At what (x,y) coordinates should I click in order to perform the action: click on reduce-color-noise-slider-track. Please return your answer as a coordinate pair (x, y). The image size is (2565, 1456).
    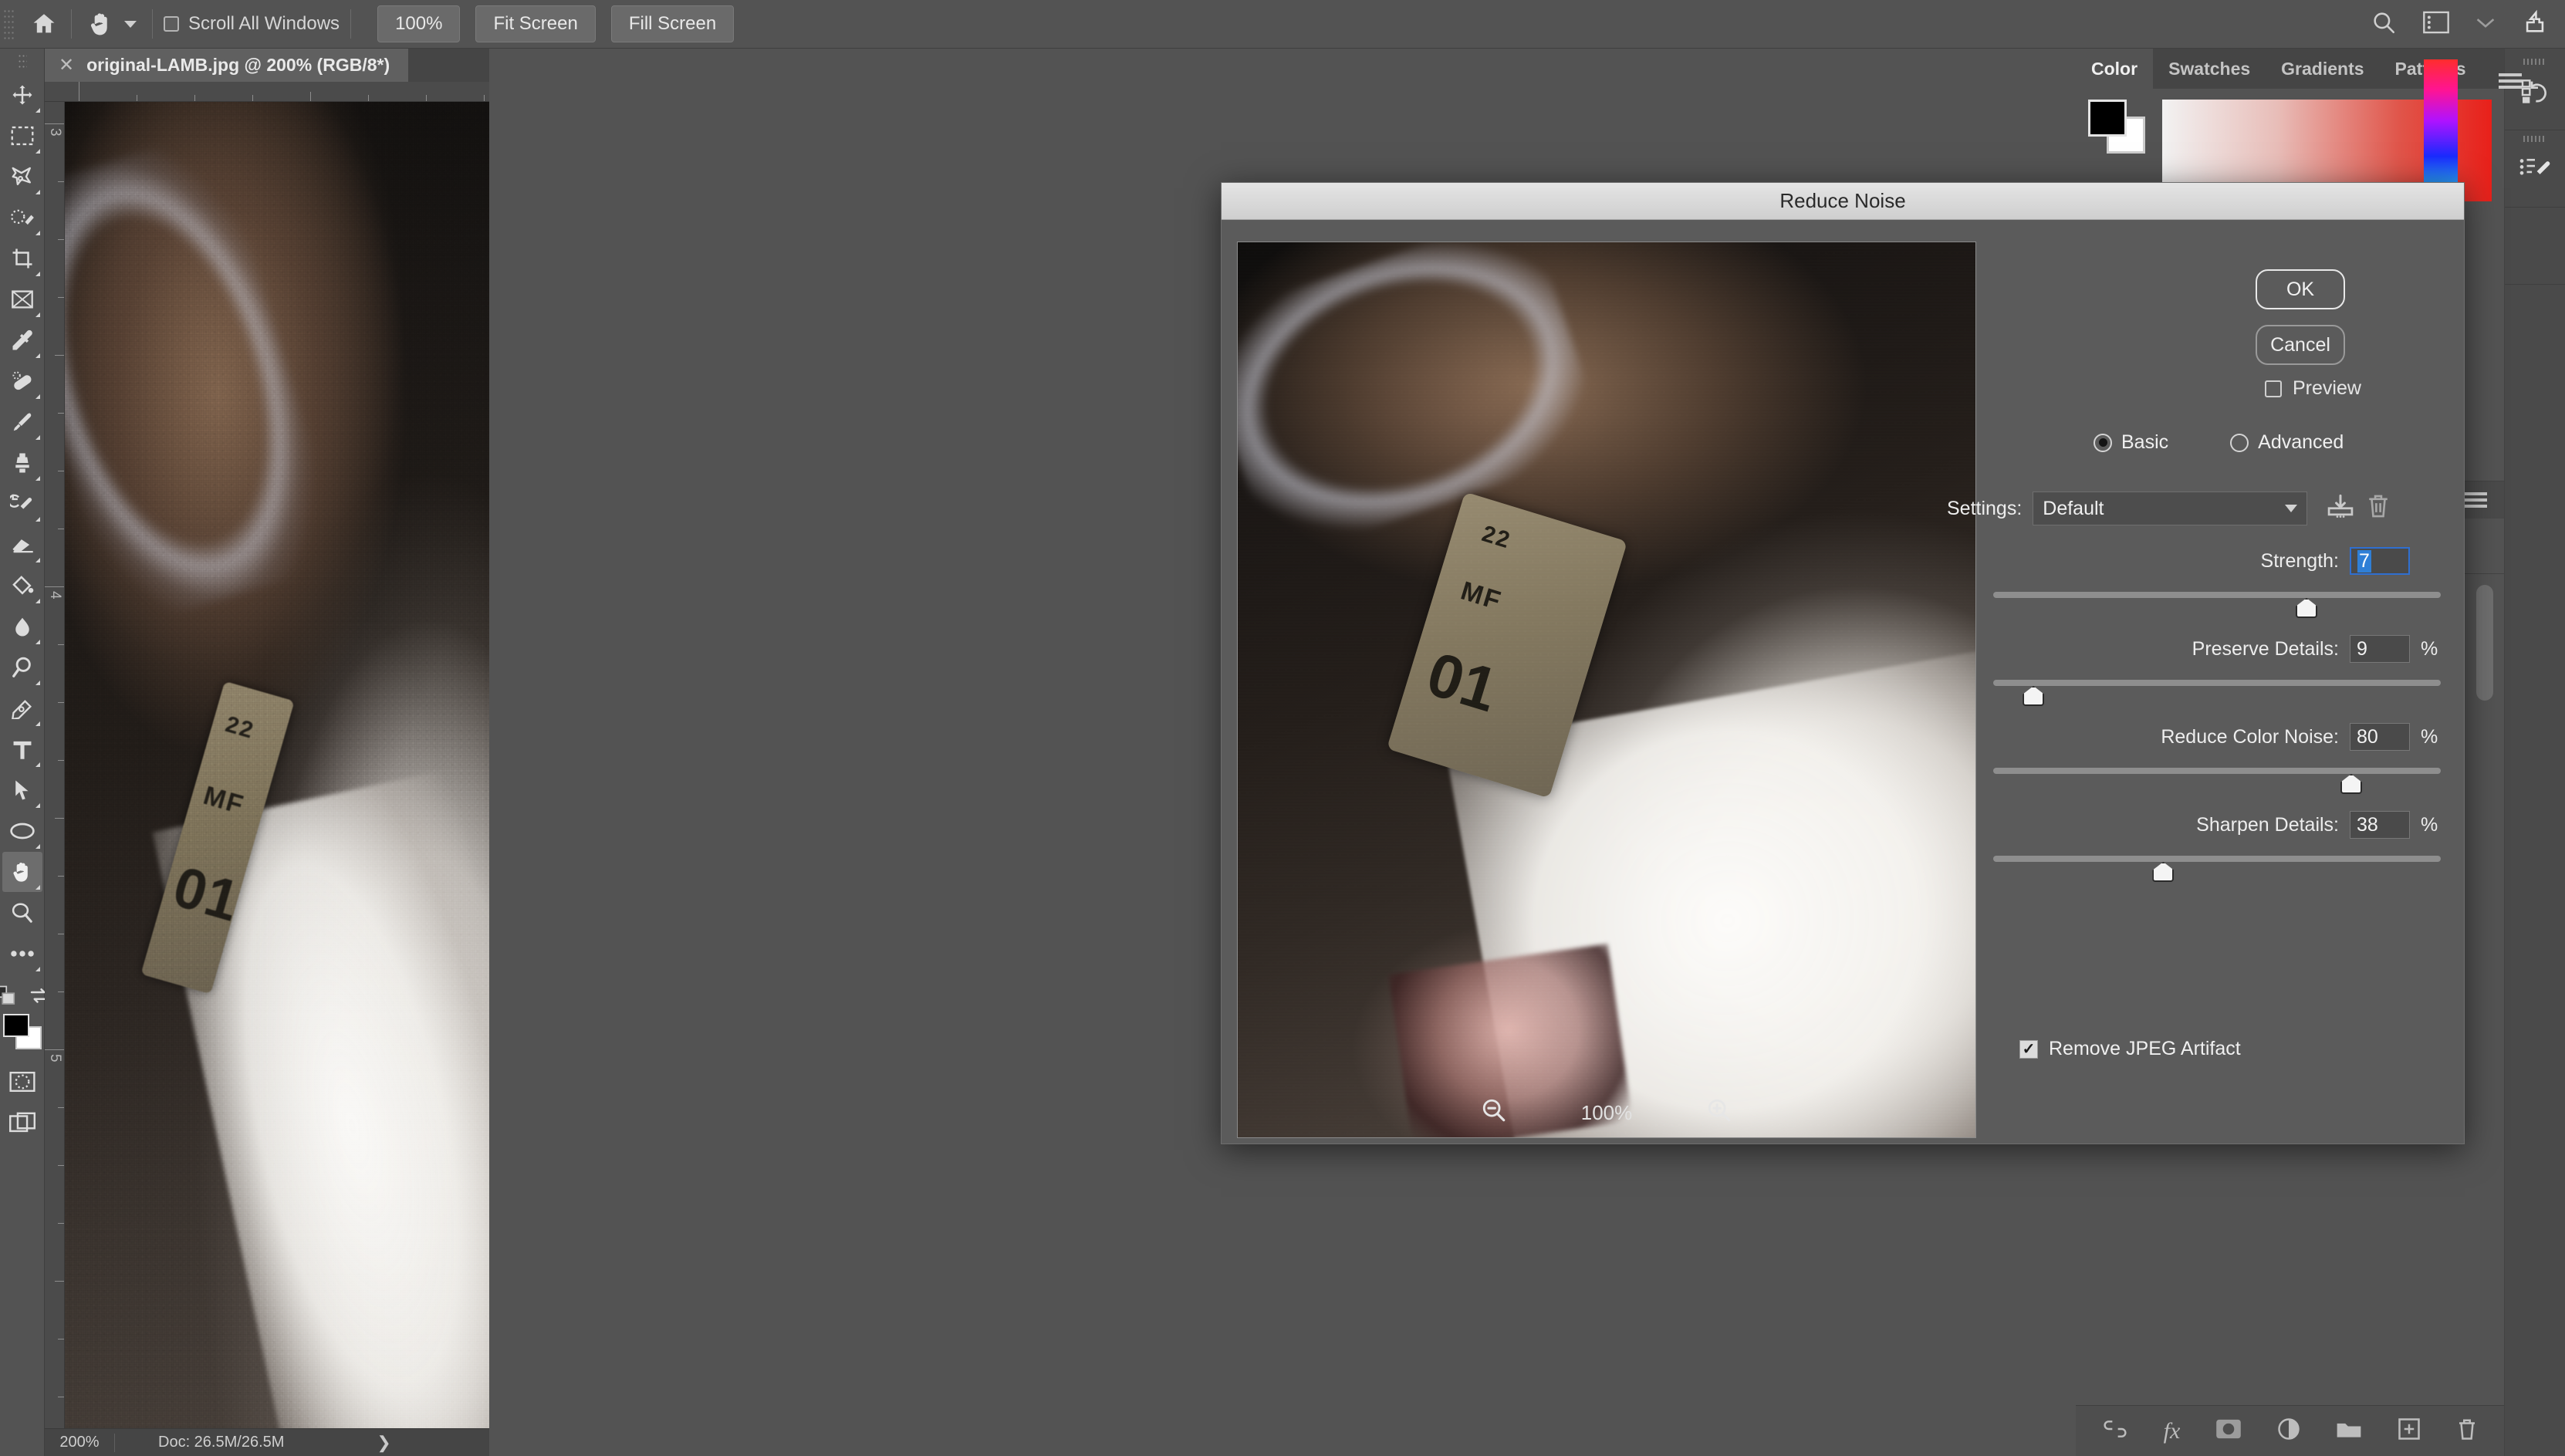
    Looking at the image, I should click on (2217, 781).